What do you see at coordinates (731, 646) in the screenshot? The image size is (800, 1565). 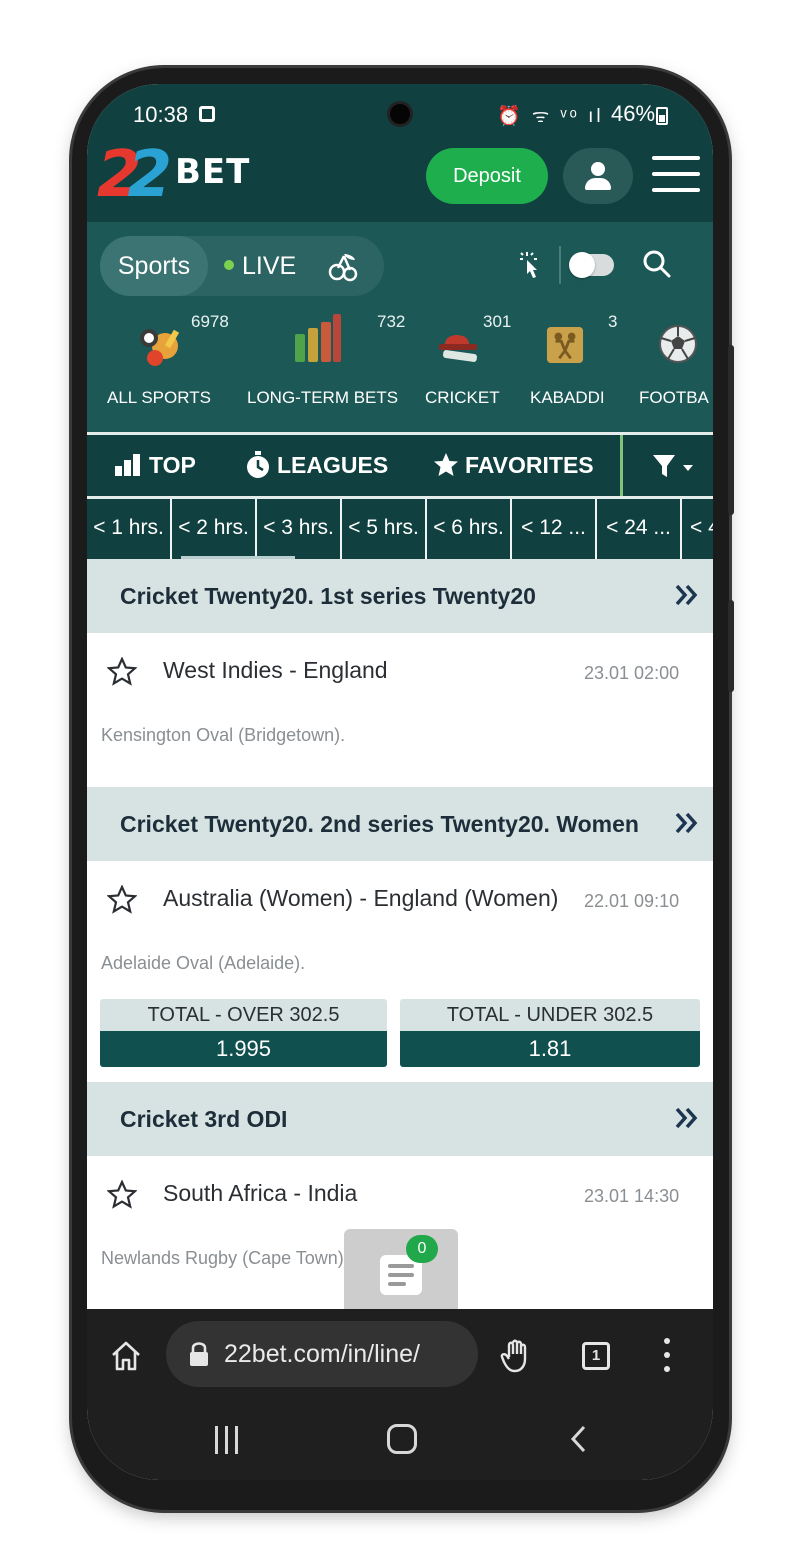 I see `power-button` at bounding box center [731, 646].